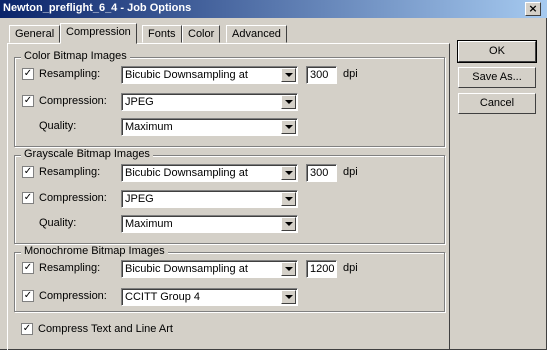  I want to click on color-bitmap-legend: Color Bitmap Images, so click(75, 56).